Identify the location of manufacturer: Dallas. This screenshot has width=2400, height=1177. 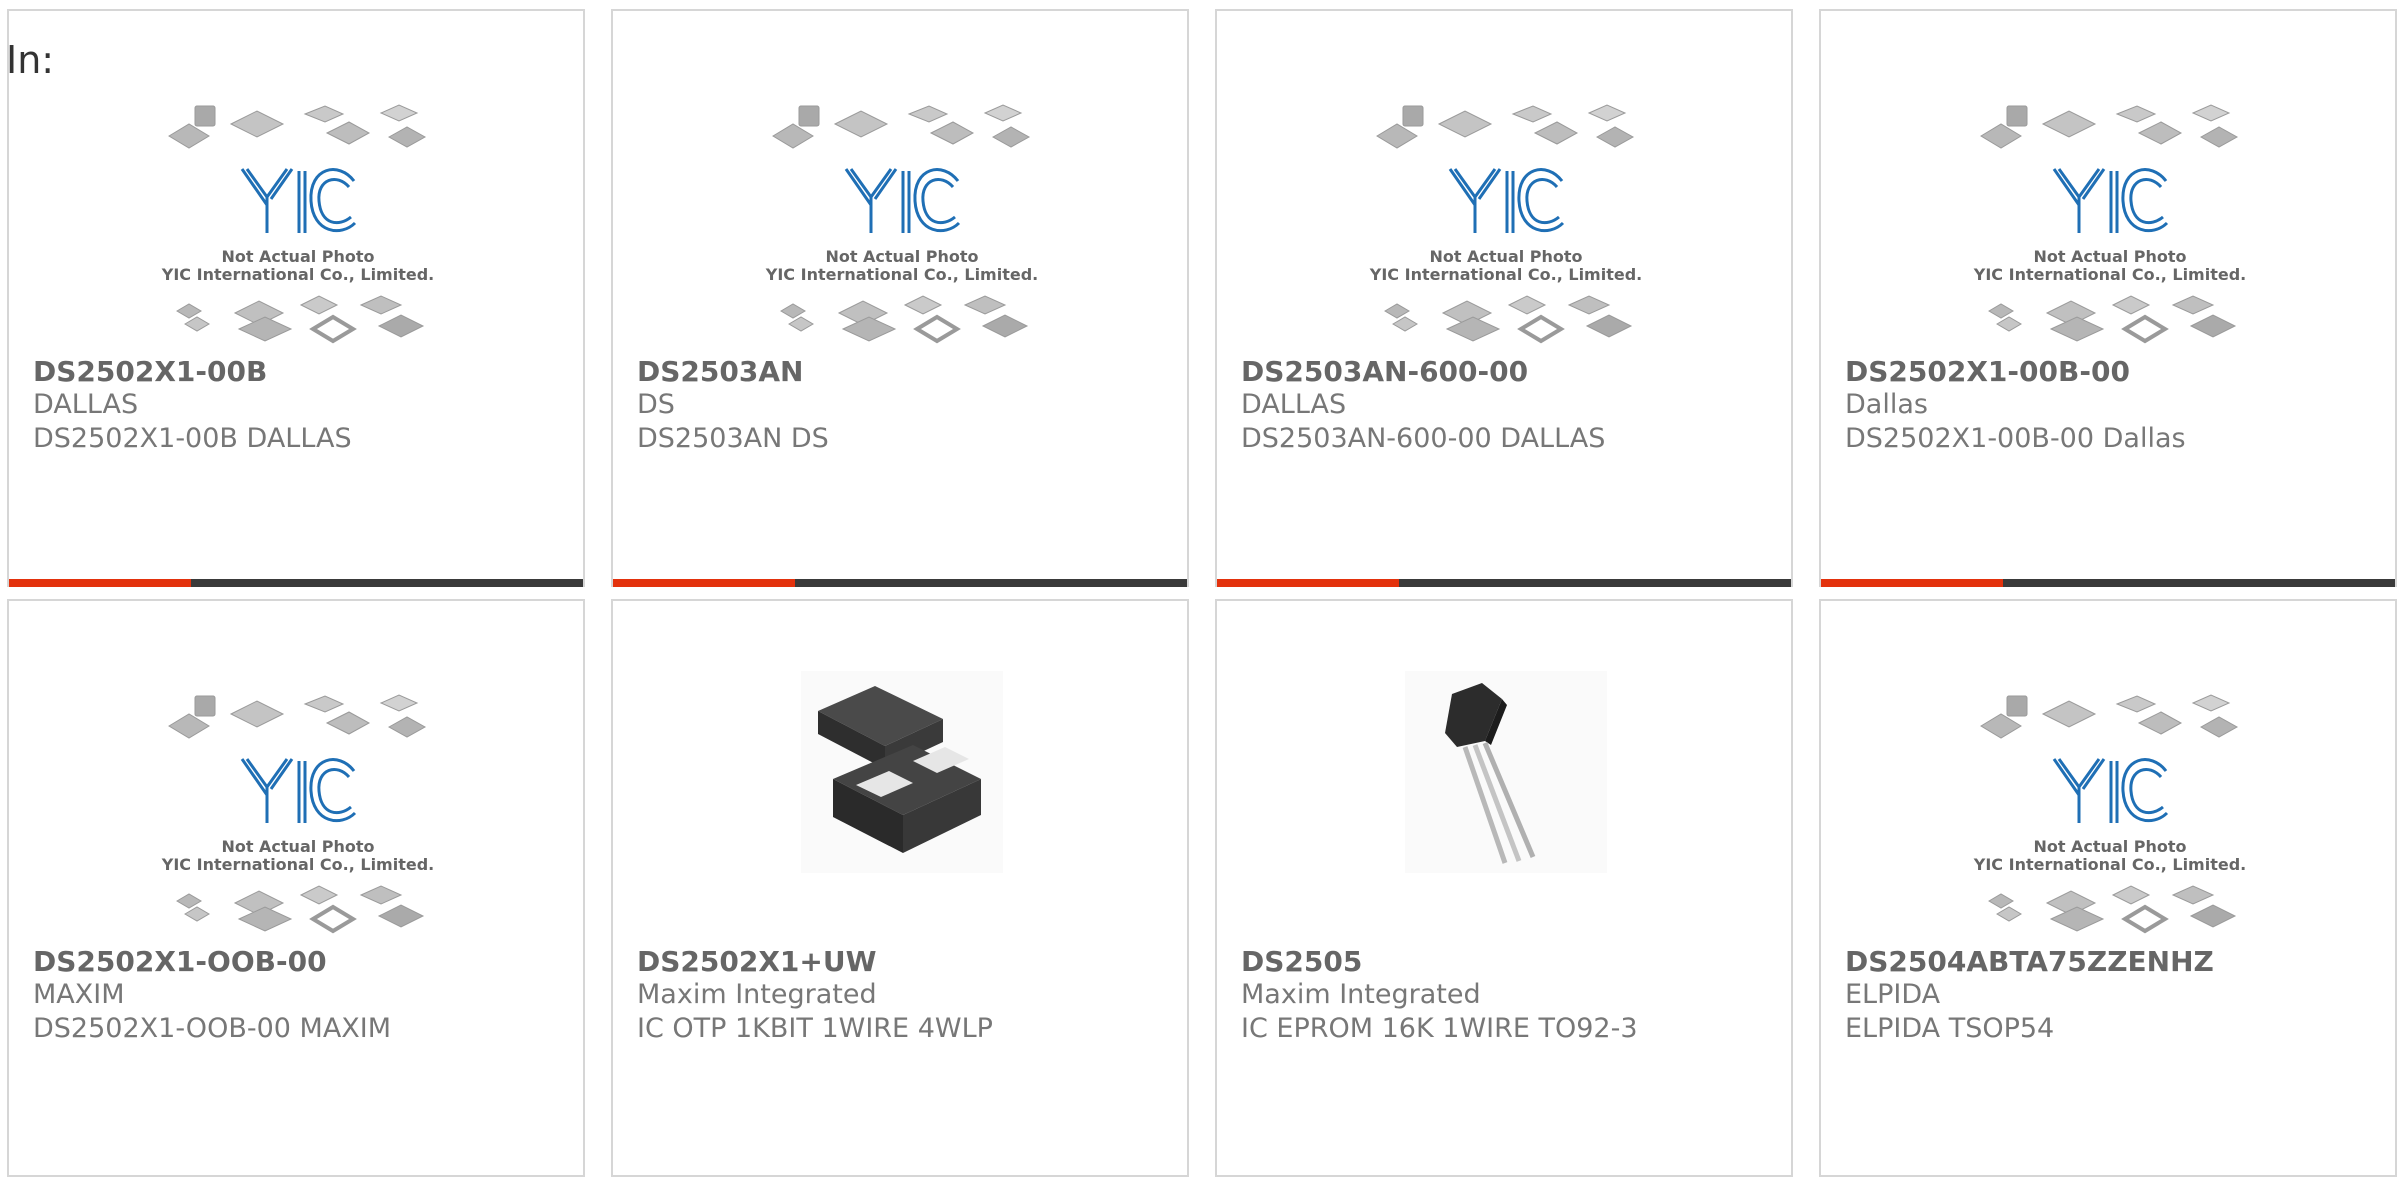
(1886, 404).